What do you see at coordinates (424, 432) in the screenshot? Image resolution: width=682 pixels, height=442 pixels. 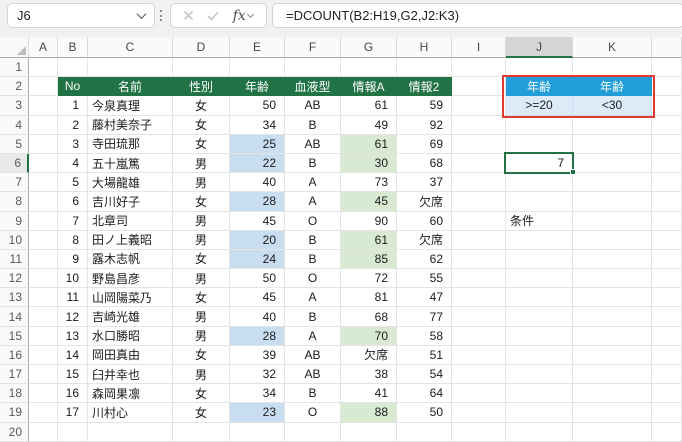 I see `cell-H20` at bounding box center [424, 432].